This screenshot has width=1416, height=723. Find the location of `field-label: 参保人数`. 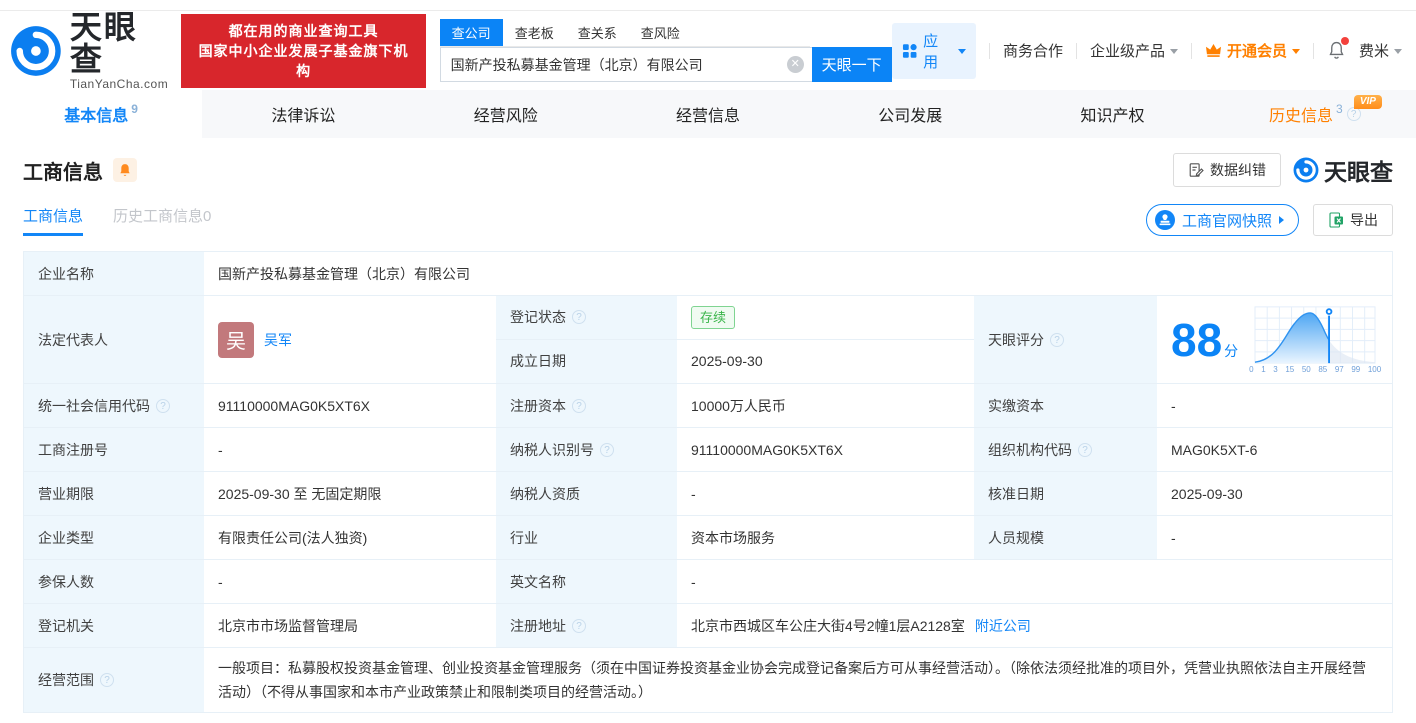

field-label: 参保人数 is located at coordinates (114, 581).